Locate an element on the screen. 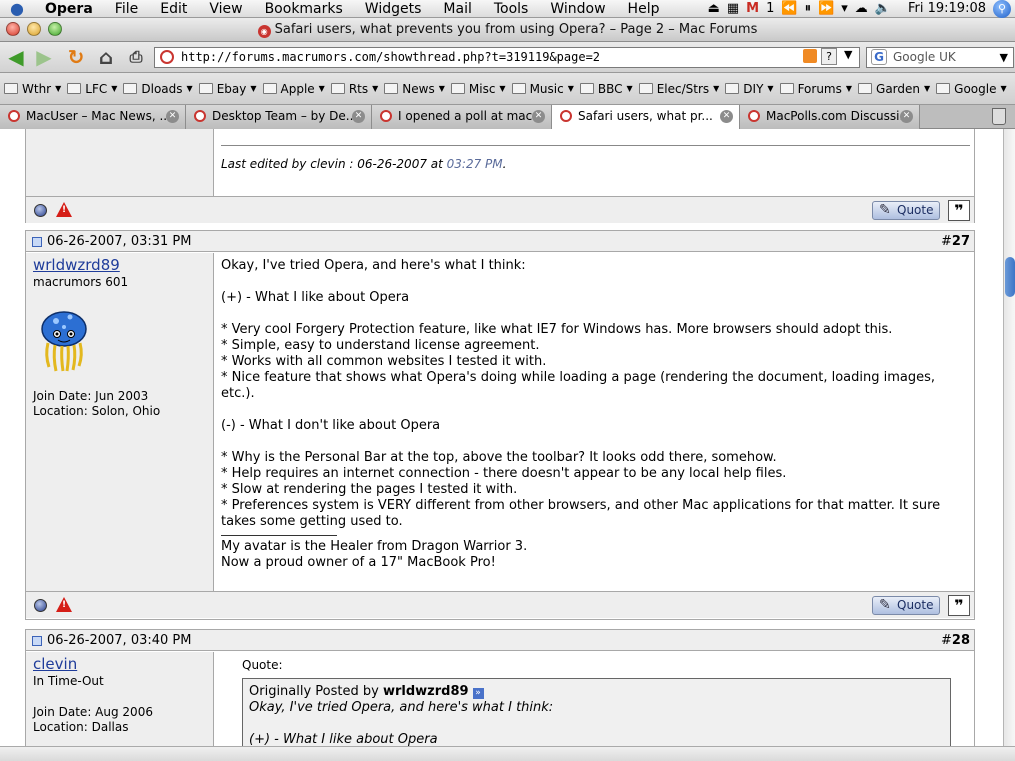  bookmark-folder: Elec/Strs ▼ is located at coordinates (680, 89).